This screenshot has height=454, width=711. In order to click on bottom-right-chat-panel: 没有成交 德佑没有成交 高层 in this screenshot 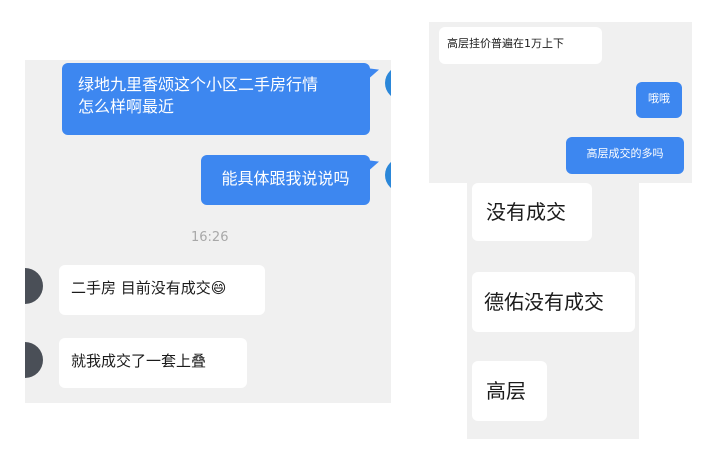, I will do `click(553, 311)`.